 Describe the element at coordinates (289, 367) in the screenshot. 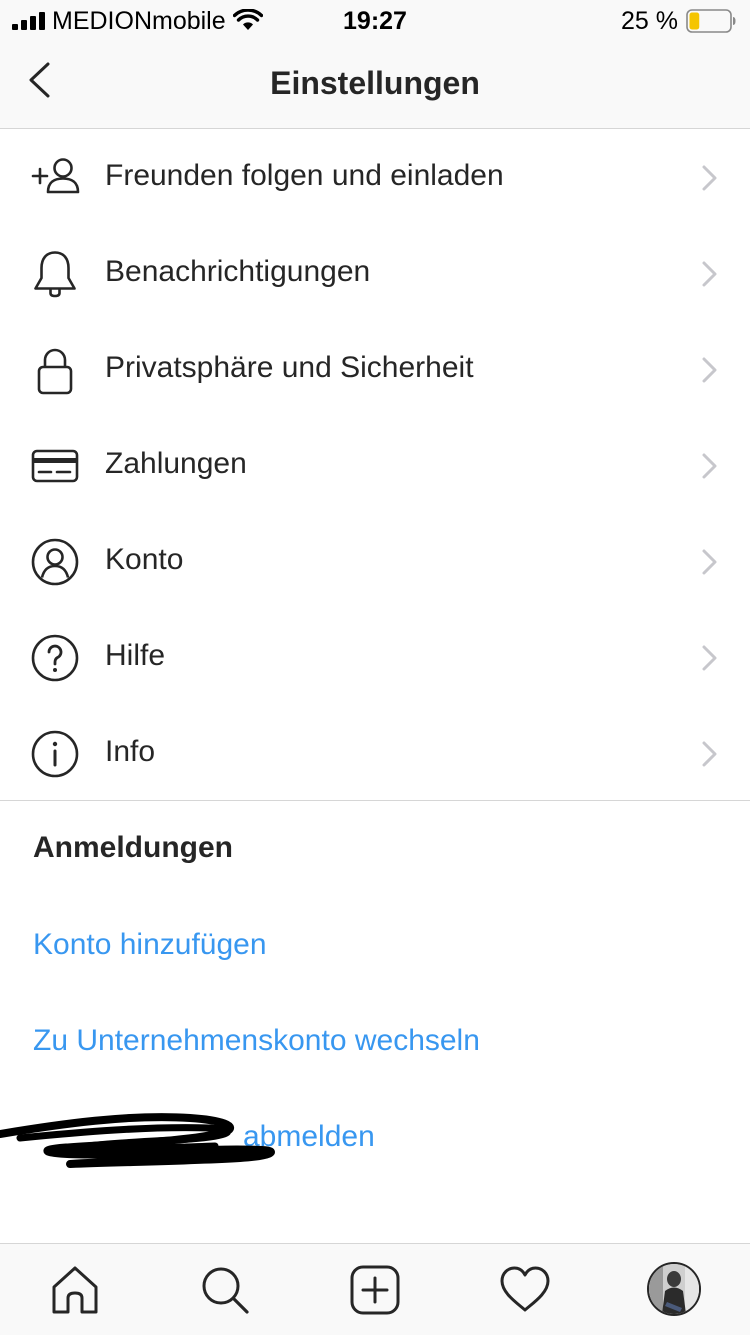

I see `settings-item-label: Privatsphäre und Sicherheit` at that location.